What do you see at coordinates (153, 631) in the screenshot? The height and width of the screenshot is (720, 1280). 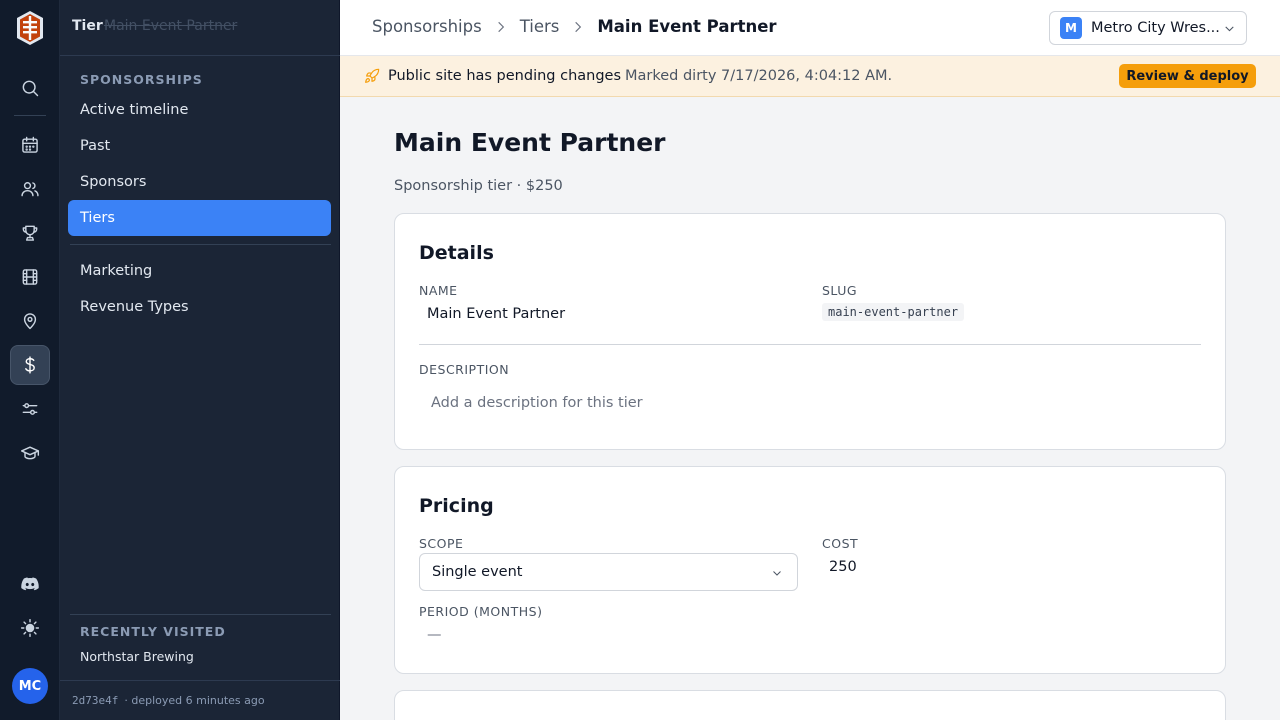 I see `recently-visited-title: RECENTLY VISITED` at bounding box center [153, 631].